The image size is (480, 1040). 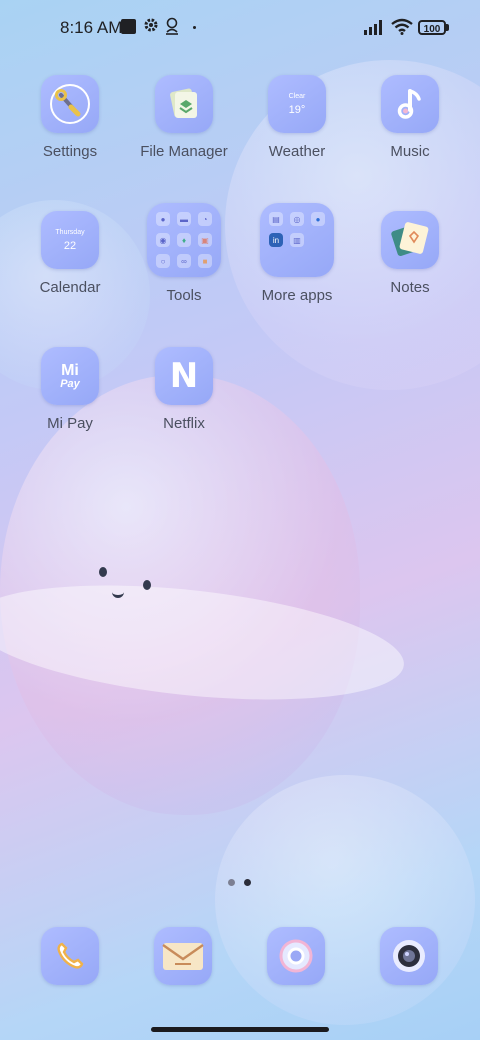 What do you see at coordinates (163, 240) in the screenshot?
I see `recorder-icon: ◉` at bounding box center [163, 240].